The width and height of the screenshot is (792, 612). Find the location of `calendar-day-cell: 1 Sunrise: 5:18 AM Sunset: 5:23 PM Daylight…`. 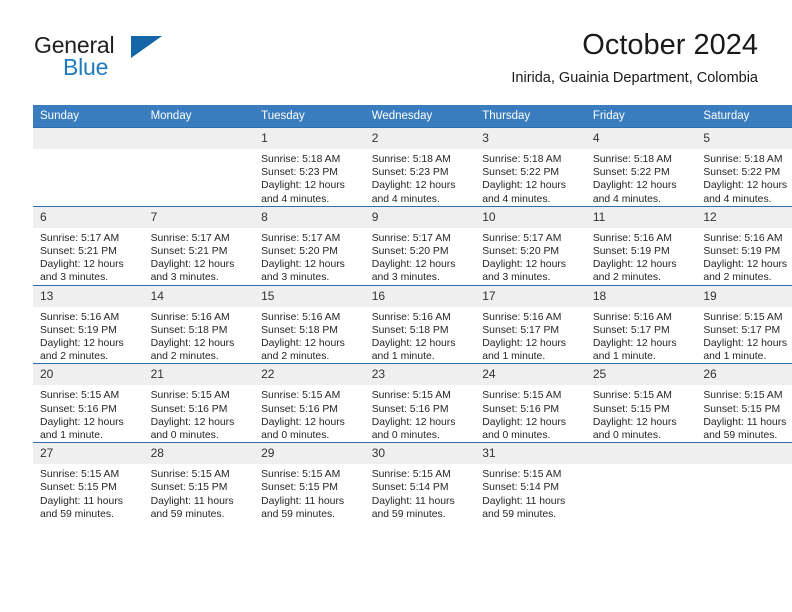

calendar-day-cell: 1 Sunrise: 5:18 AM Sunset: 5:23 PM Daylight… is located at coordinates (309, 167).